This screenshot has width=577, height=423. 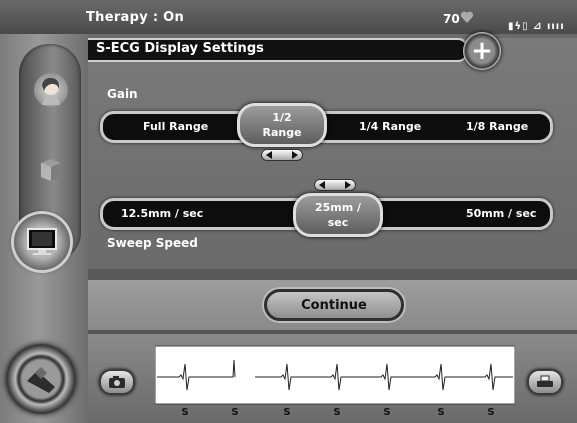 What do you see at coordinates (501, 213) in the screenshot?
I see `sweep-option-50: 50mm / sec` at bounding box center [501, 213].